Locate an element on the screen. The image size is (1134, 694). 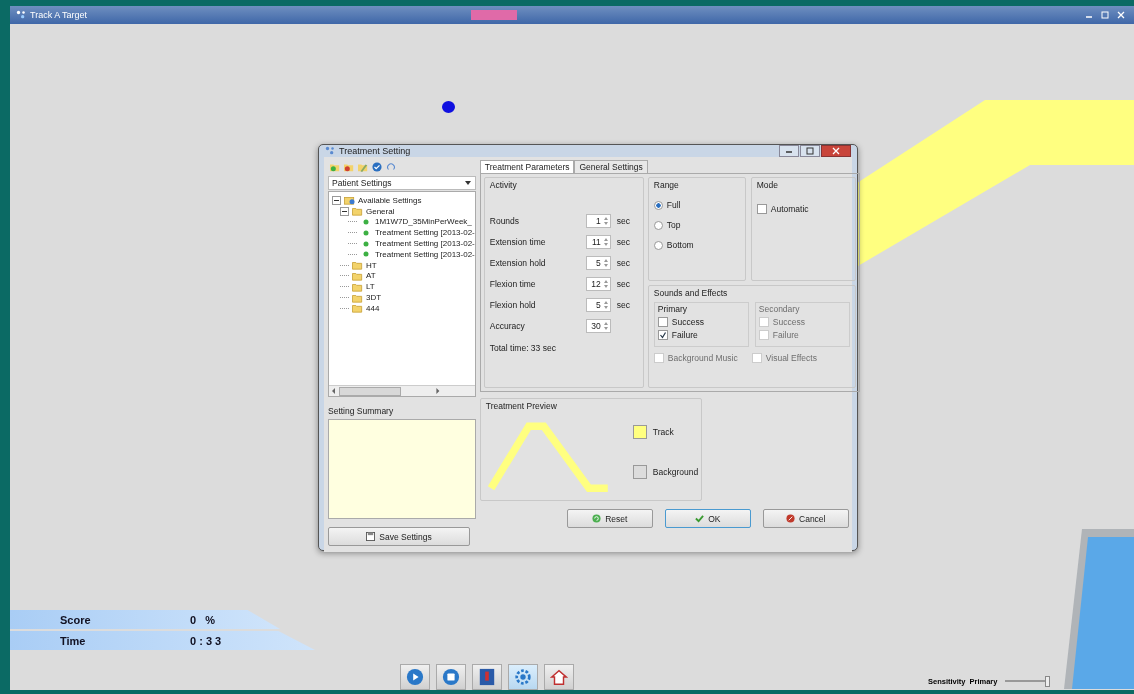
settings-button is located at coordinates (523, 677).